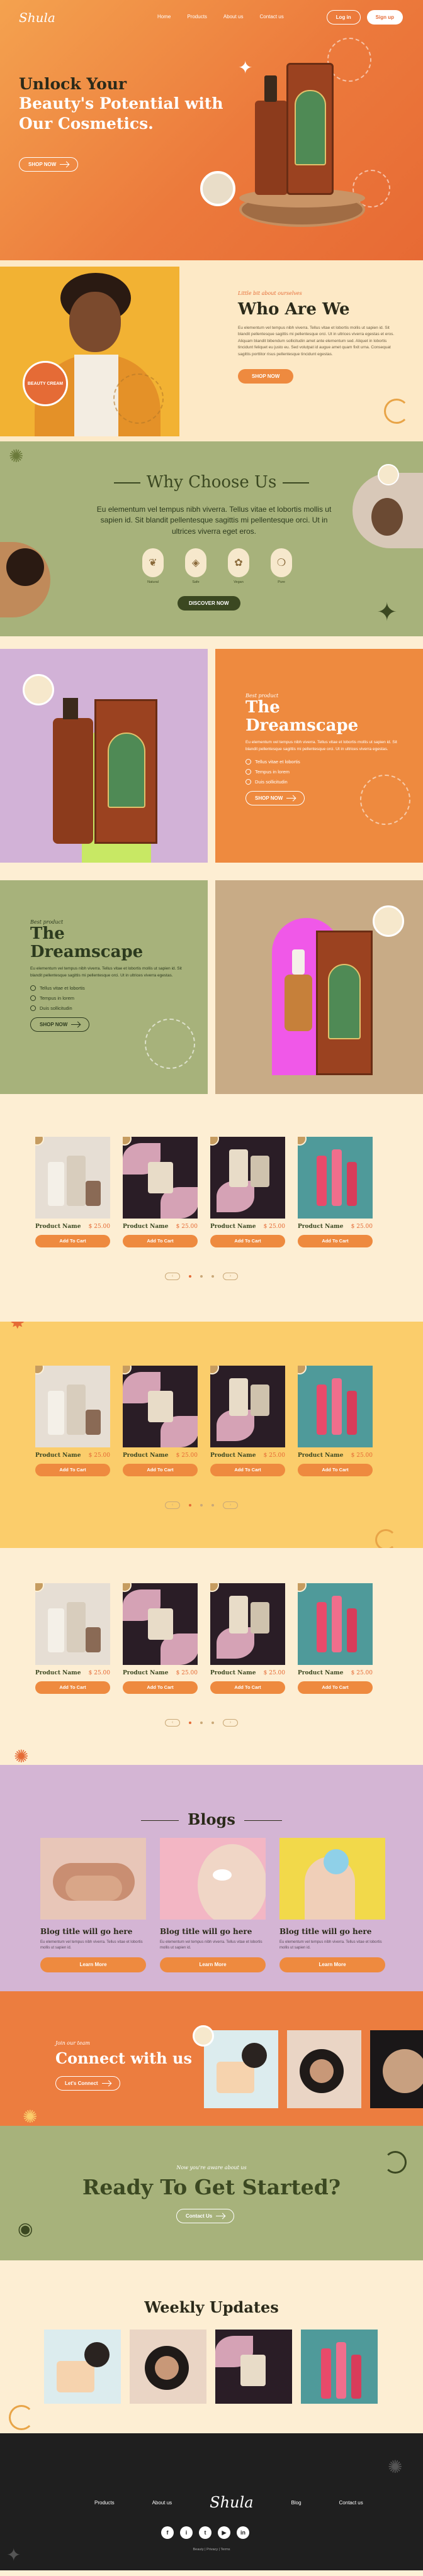  I want to click on hero-shop-now-button: SHOP NOW, so click(49, 164).